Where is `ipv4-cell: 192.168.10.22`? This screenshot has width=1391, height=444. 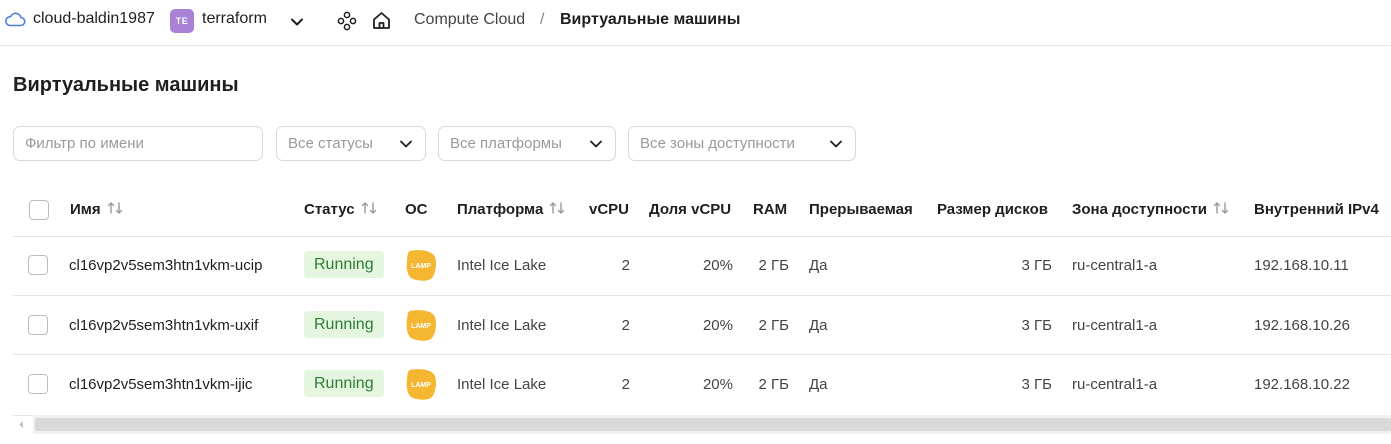 ipv4-cell: 192.168.10.22 is located at coordinates (1302, 384).